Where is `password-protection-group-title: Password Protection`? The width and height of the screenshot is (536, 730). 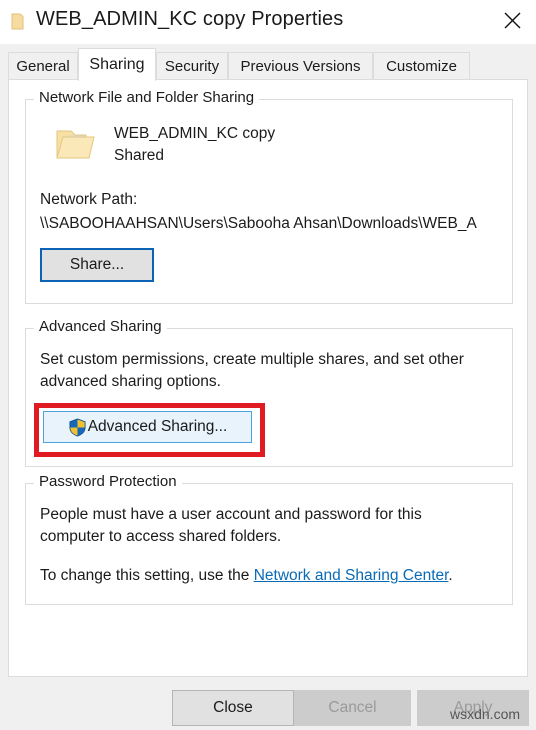 password-protection-group-title: Password Protection is located at coordinates (108, 481).